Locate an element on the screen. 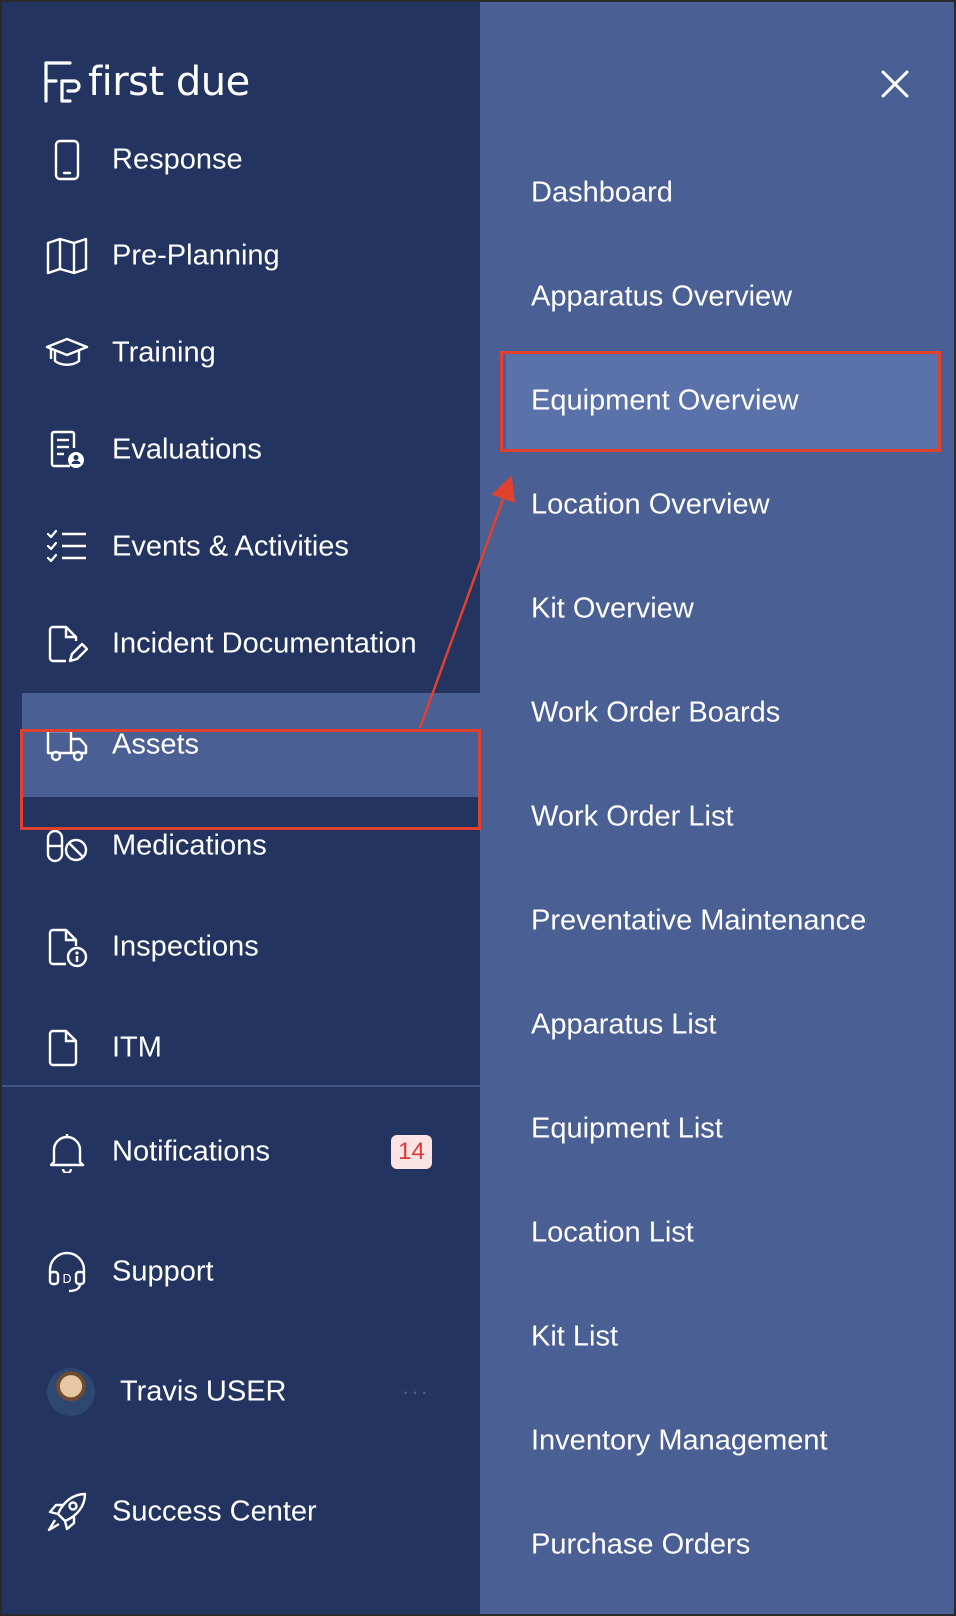  submenu-item-label: Equipment Overview is located at coordinates (665, 400).